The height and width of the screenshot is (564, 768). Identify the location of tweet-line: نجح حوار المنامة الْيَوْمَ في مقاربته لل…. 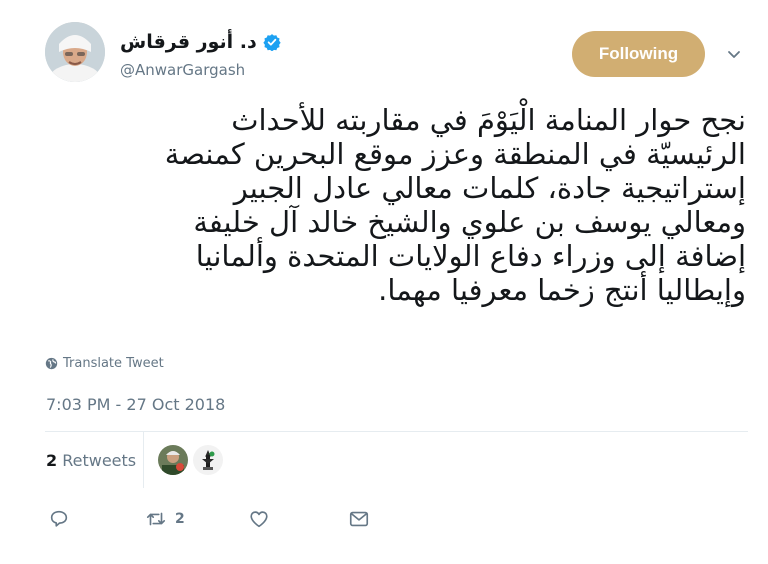
(488, 120).